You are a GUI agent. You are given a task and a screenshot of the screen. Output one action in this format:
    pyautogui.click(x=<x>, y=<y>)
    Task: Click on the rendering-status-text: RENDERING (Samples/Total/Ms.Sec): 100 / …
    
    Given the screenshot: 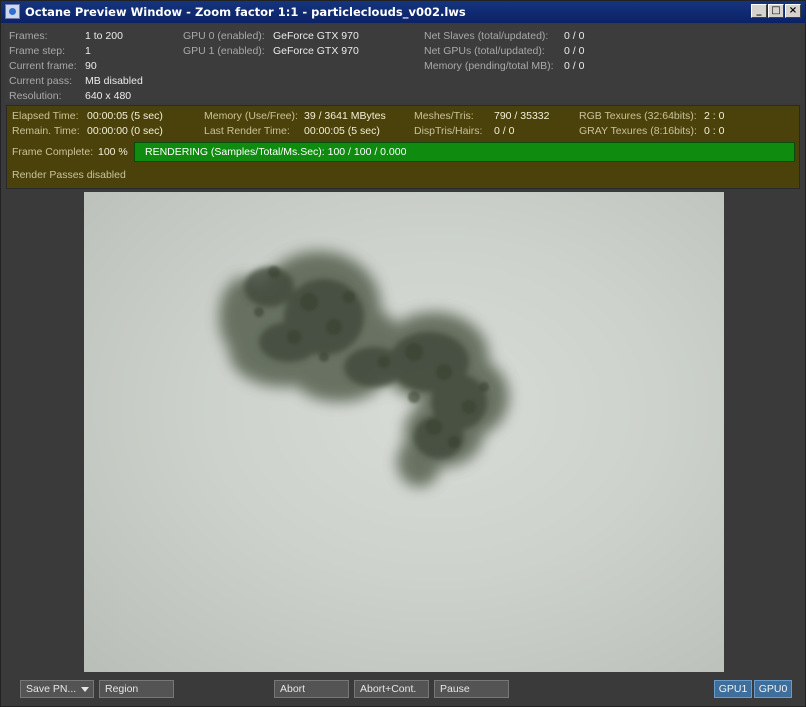 What is the action you would take?
    pyautogui.click(x=276, y=152)
    